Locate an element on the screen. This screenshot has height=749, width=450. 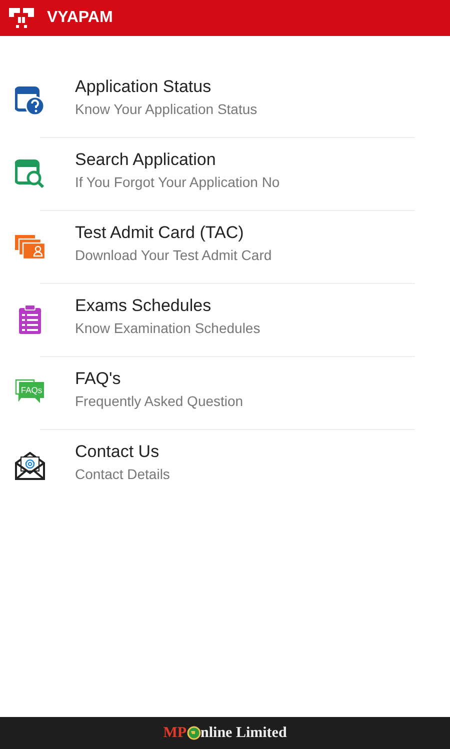
menu-item: FAQs FAQ's Frequently Asked Question is located at coordinates (225, 392).